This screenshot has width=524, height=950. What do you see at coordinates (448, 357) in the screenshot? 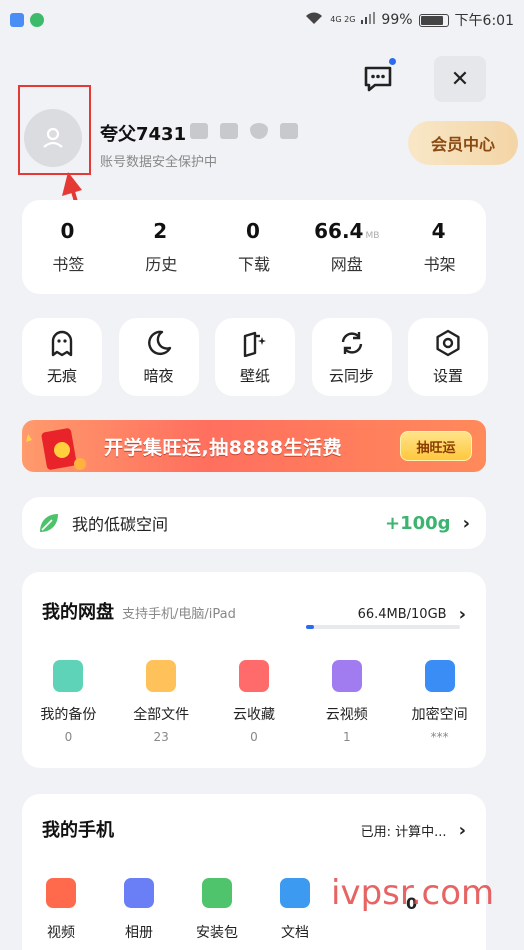
I see `tool-settings: 设置` at bounding box center [448, 357].